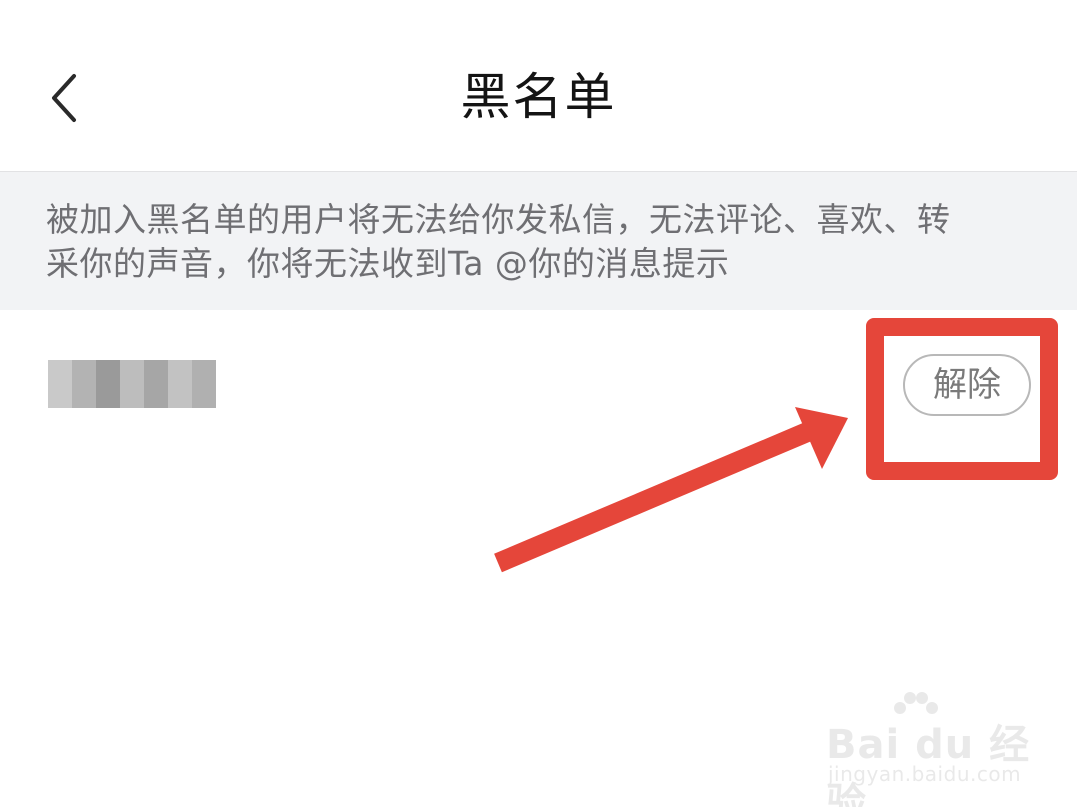  I want to click on blurred-username, so click(132, 384).